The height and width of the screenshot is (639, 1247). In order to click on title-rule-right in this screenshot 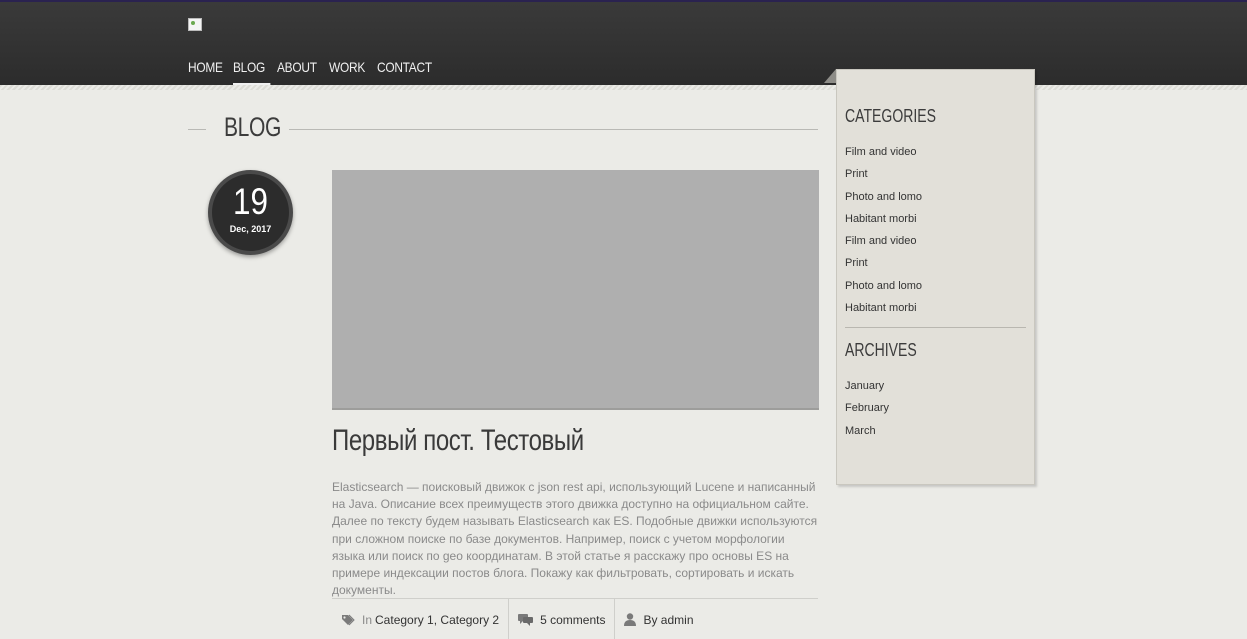, I will do `click(553, 129)`.